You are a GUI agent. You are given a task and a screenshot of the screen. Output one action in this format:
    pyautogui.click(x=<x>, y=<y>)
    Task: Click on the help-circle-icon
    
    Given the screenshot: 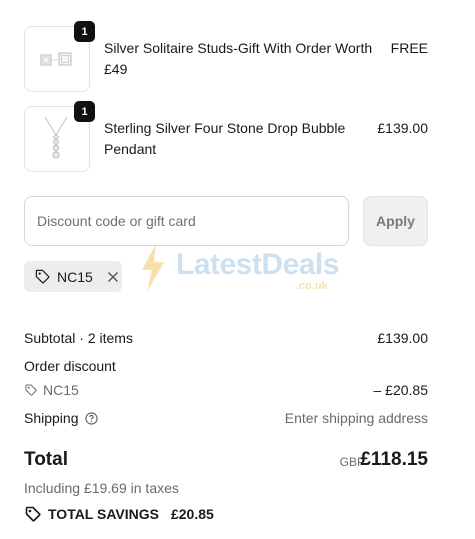 What is the action you would take?
    pyautogui.click(x=91, y=418)
    